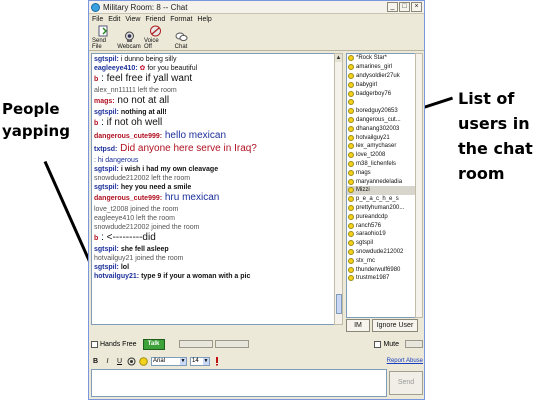  Describe the element at coordinates (213, 90) in the screenshot. I see `chat-message: alex_nn11111 left the room` at that location.